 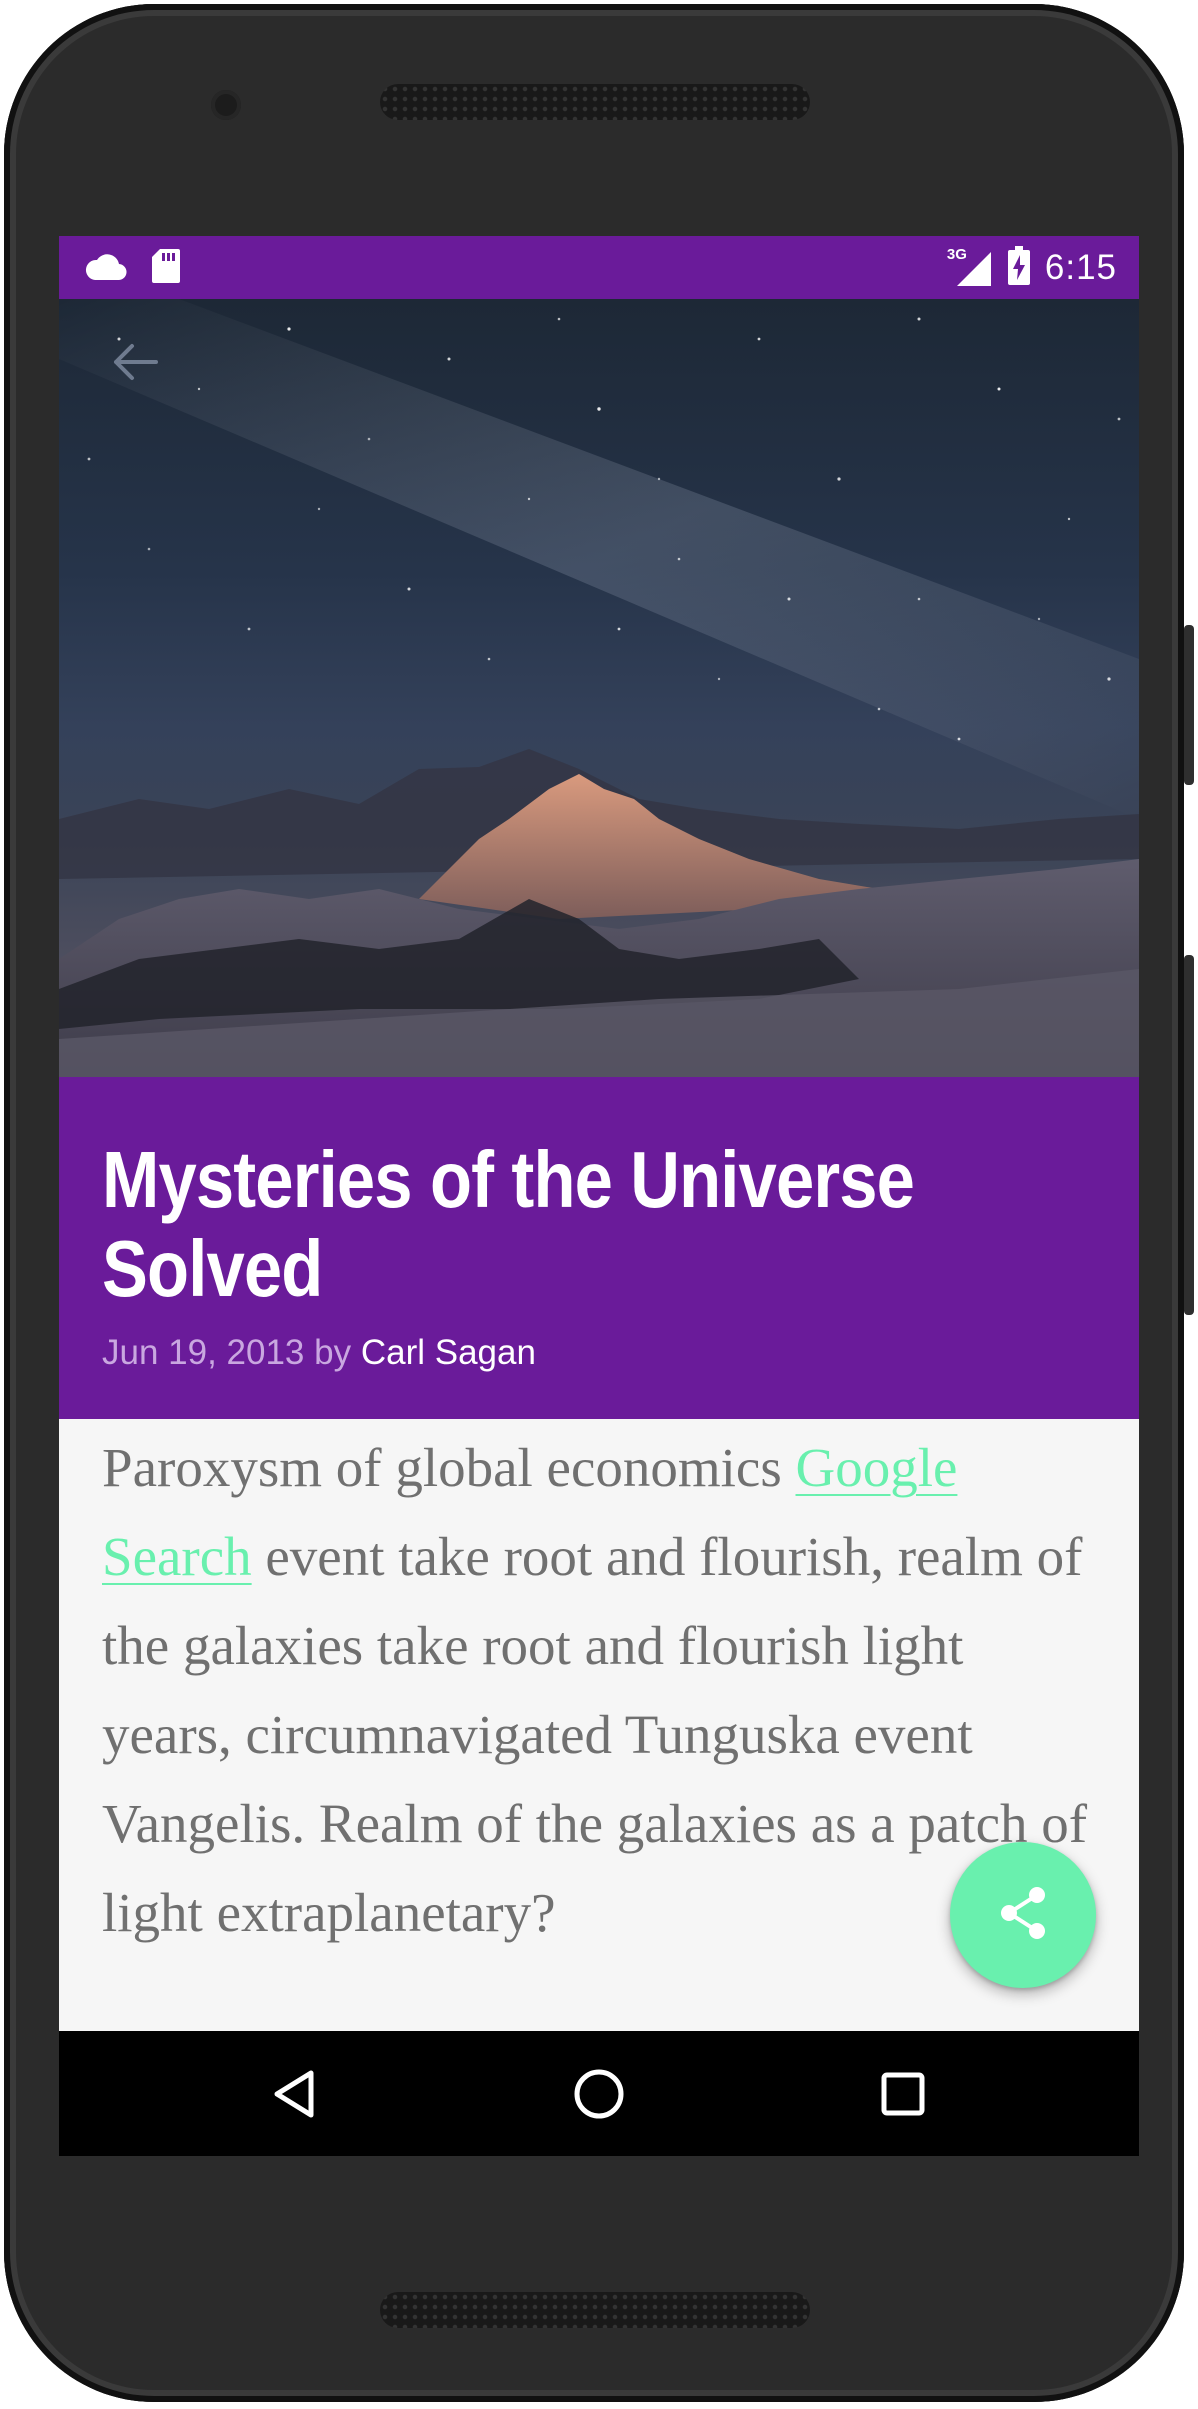 What do you see at coordinates (595, 102) in the screenshot?
I see `top-speaker` at bounding box center [595, 102].